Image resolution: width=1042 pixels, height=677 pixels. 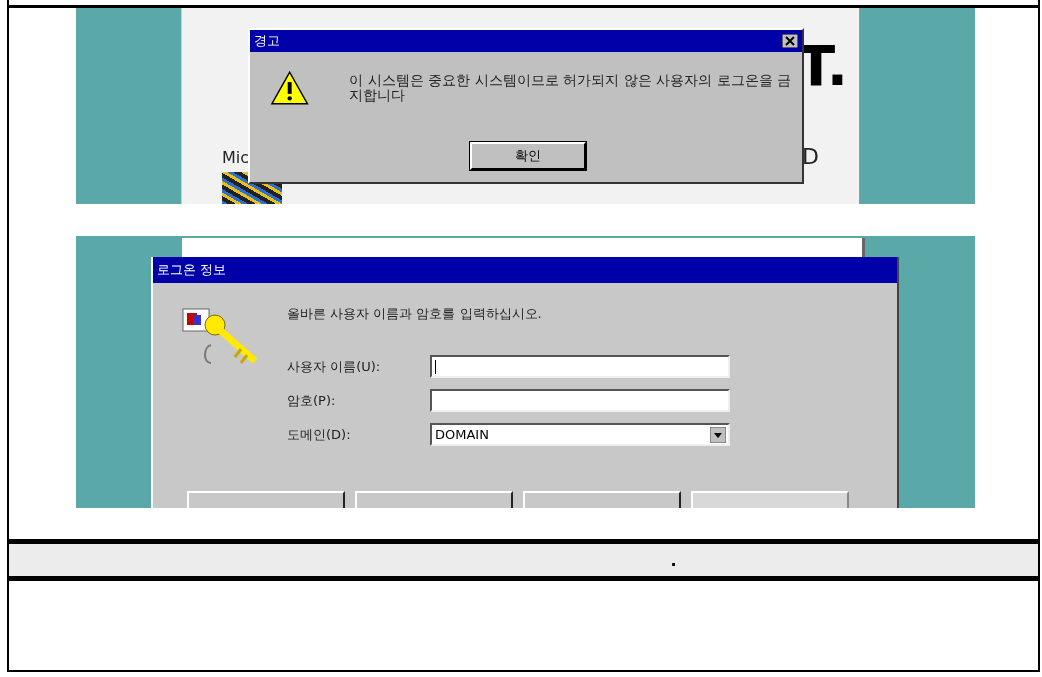 I want to click on splash-text: D, so click(x=810, y=156).